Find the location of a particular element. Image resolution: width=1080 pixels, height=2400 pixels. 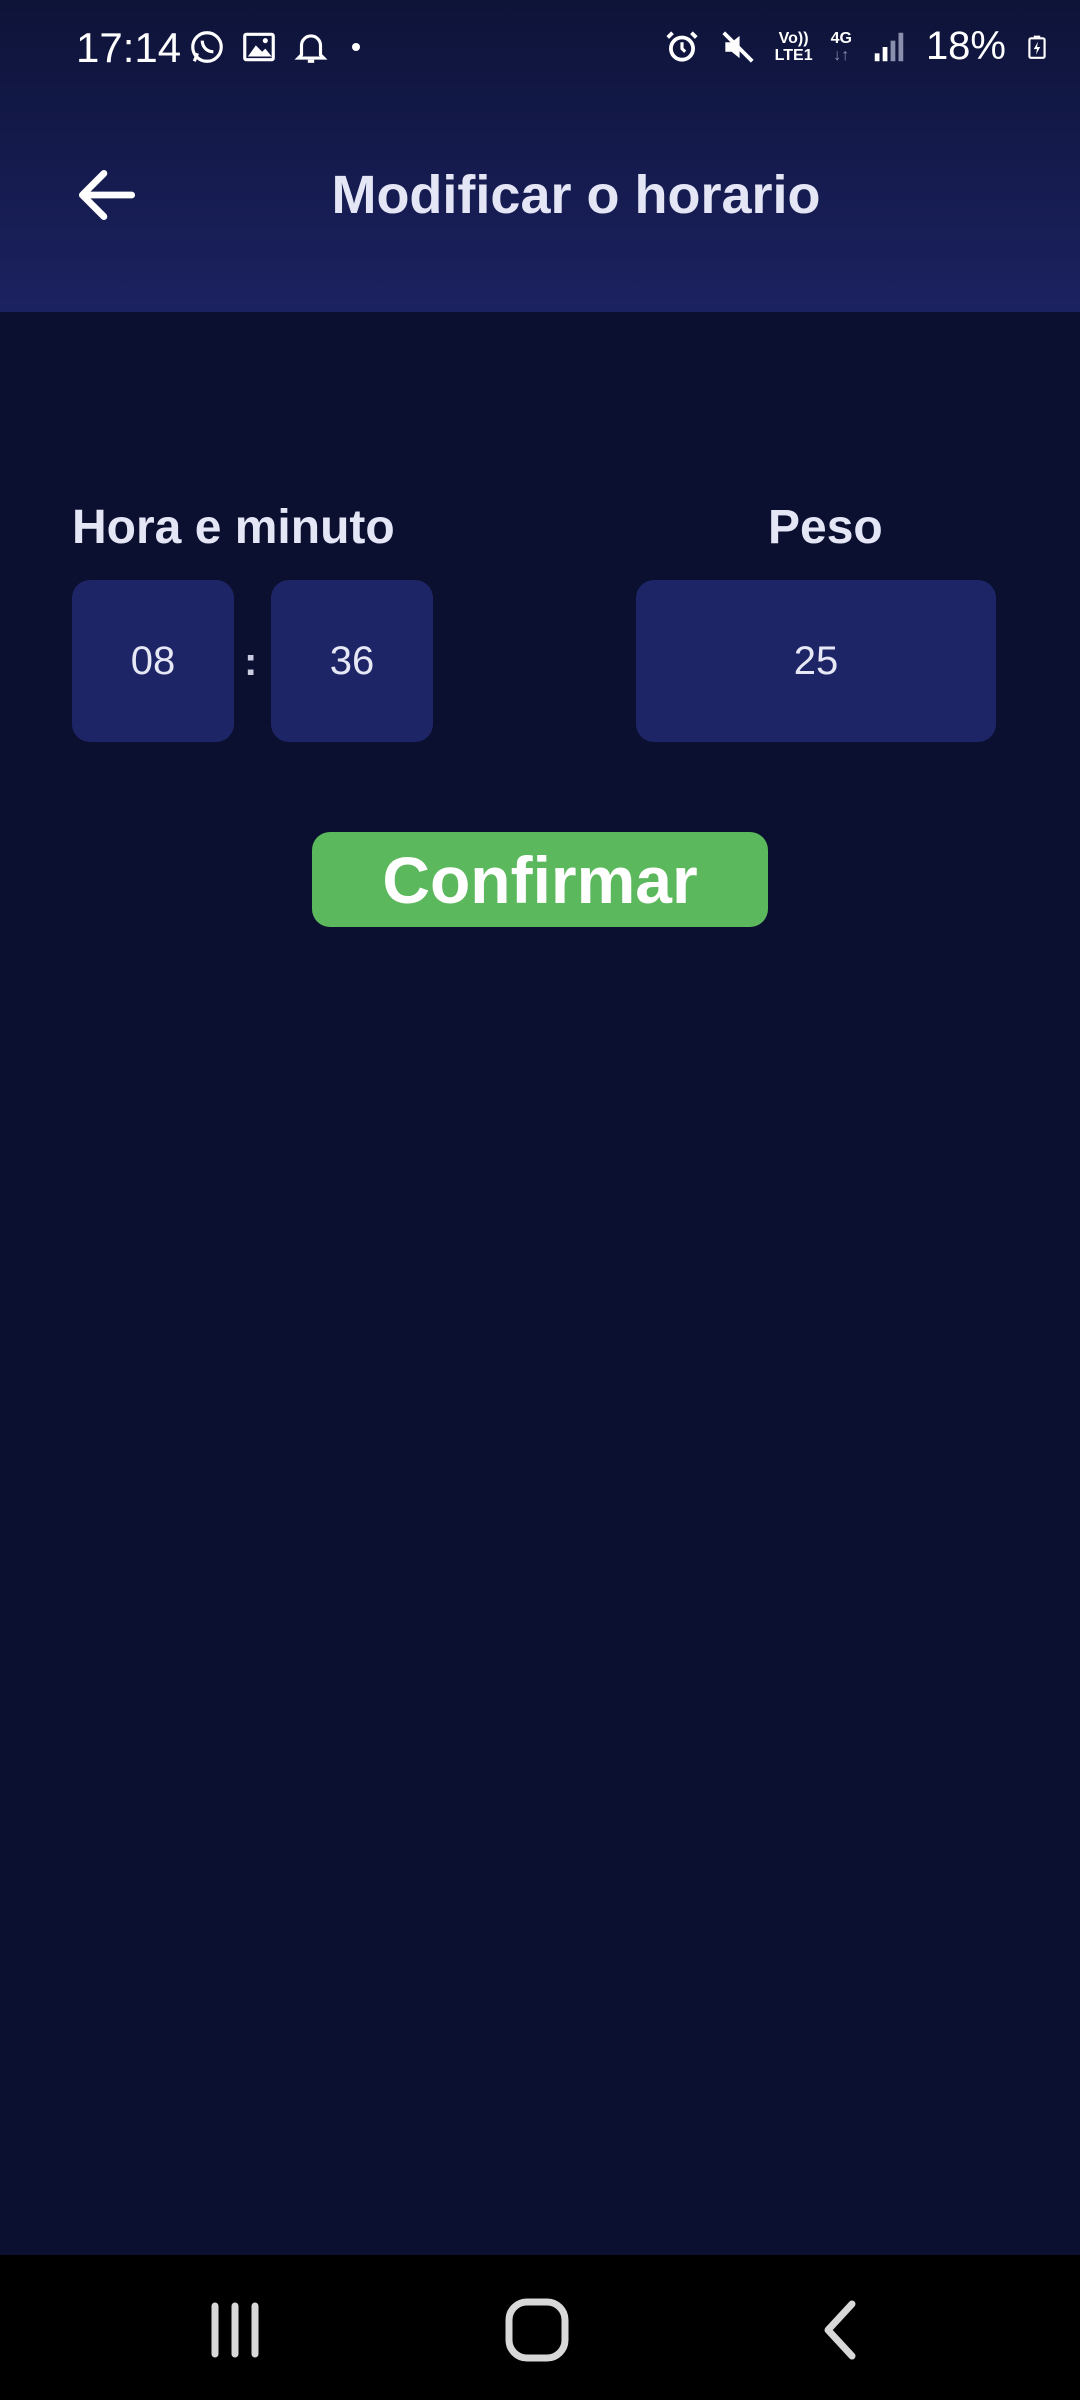

time-label: Hora e minuto is located at coordinates (233, 527).